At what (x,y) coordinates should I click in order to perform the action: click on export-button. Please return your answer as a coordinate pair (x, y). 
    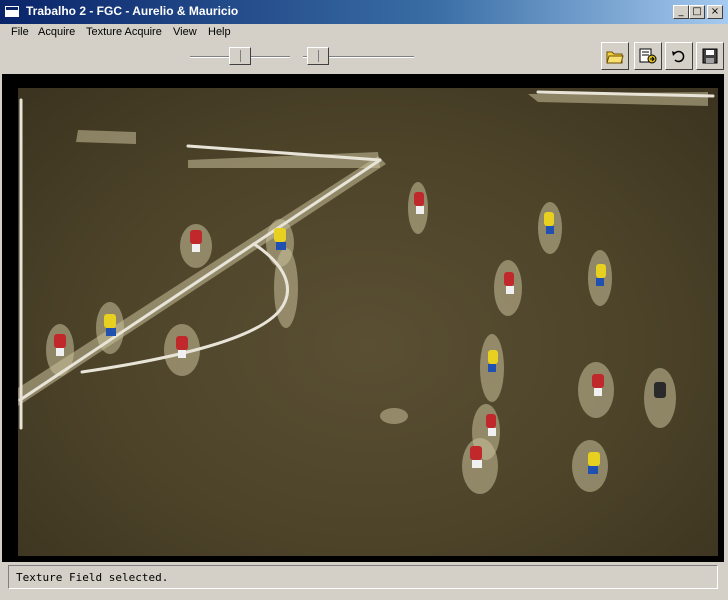
    Looking at the image, I should click on (648, 56).